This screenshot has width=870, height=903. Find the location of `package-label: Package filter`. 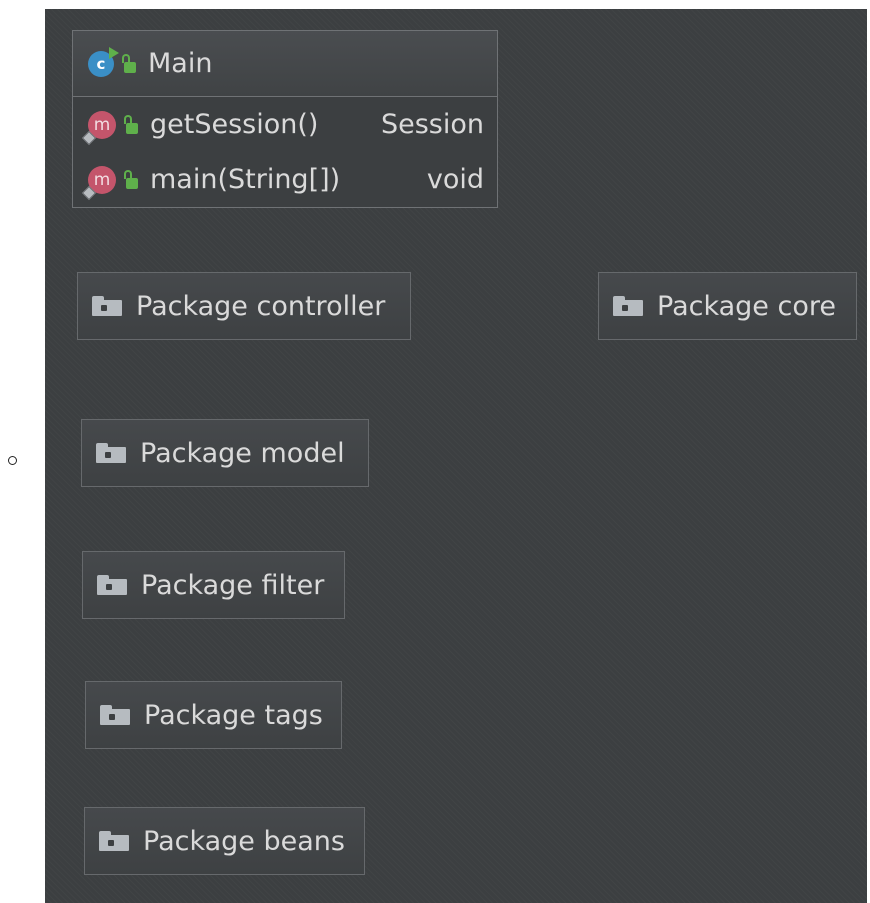

package-label: Package filter is located at coordinates (233, 585).